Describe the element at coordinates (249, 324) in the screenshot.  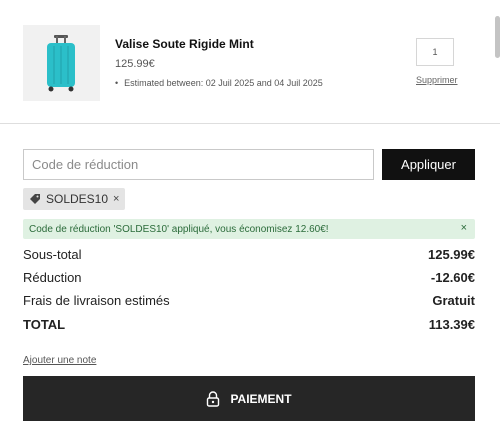
I see `total-row: TOTAL 113.39€` at that location.